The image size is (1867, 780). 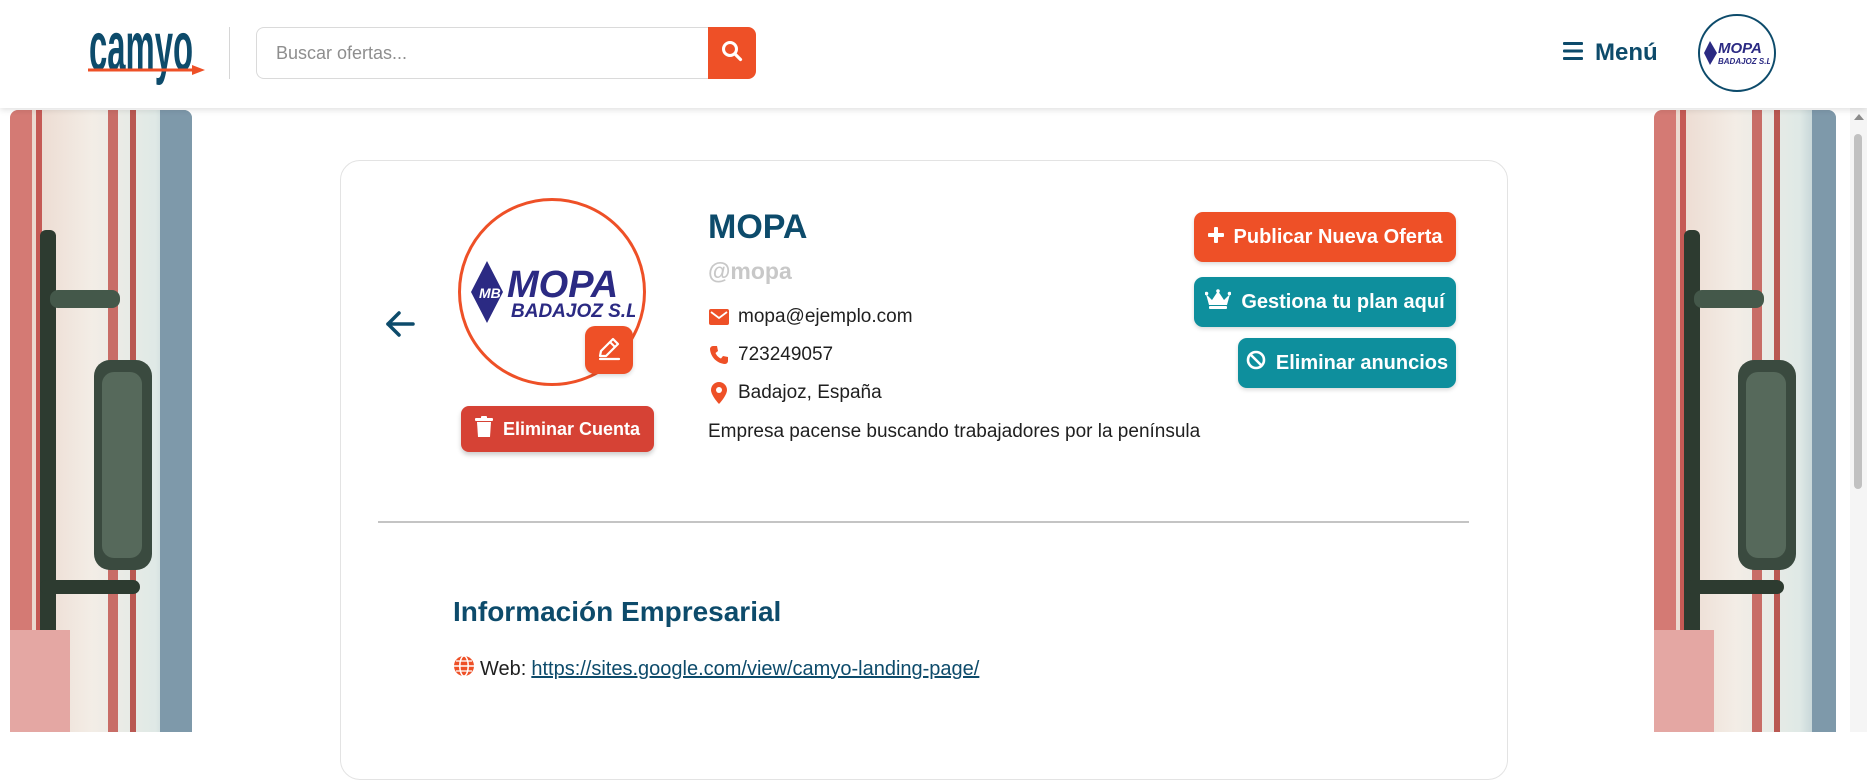 I want to click on search-bar, so click(x=506, y=53).